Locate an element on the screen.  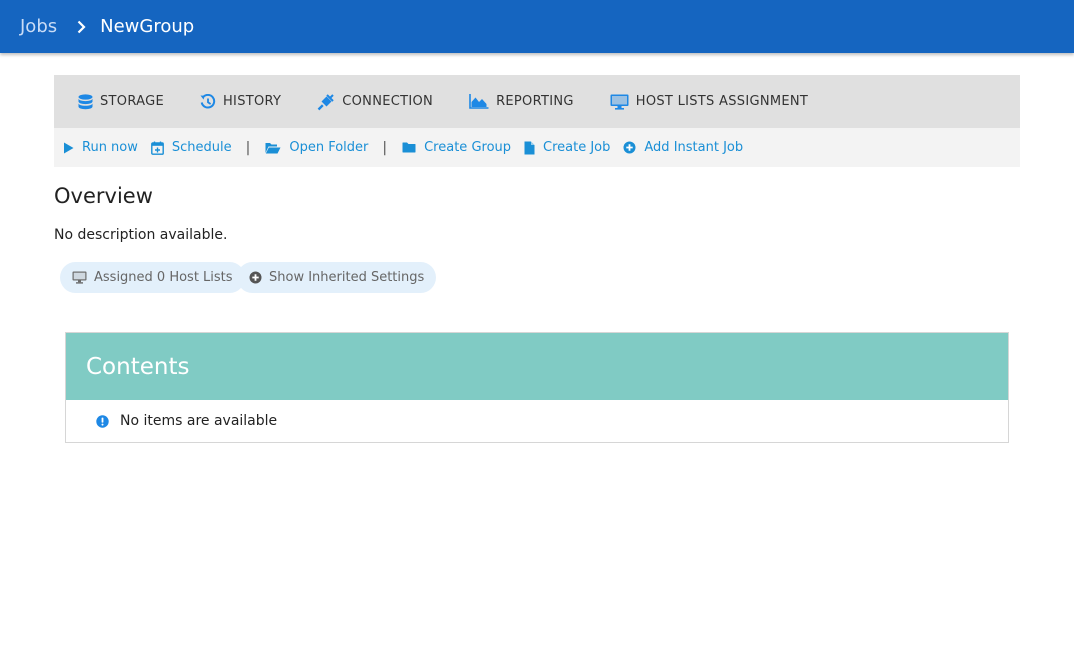
tab-connection-label: CONNECTION is located at coordinates (388, 101).